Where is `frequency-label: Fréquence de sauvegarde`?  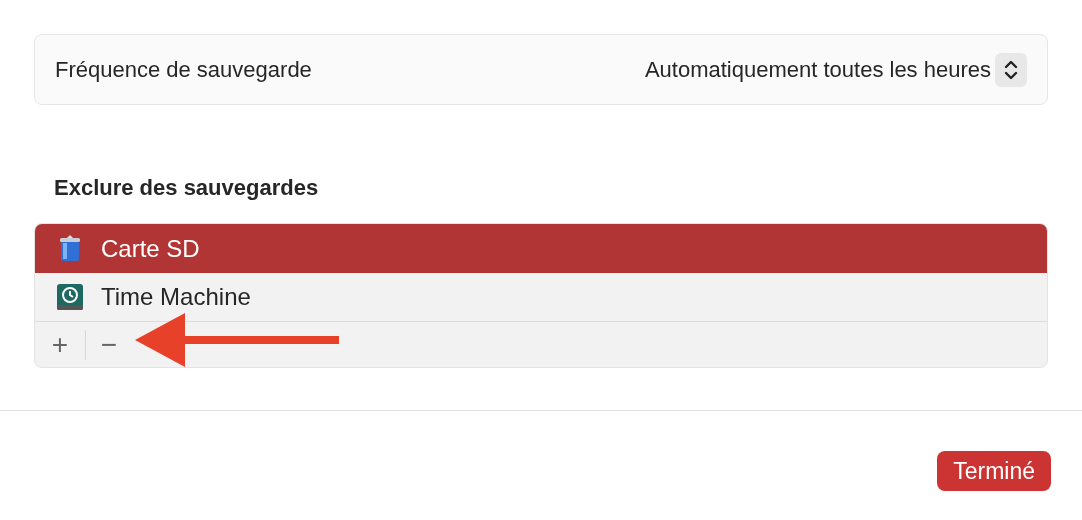 frequency-label: Fréquence de sauvegarde is located at coordinates (183, 70).